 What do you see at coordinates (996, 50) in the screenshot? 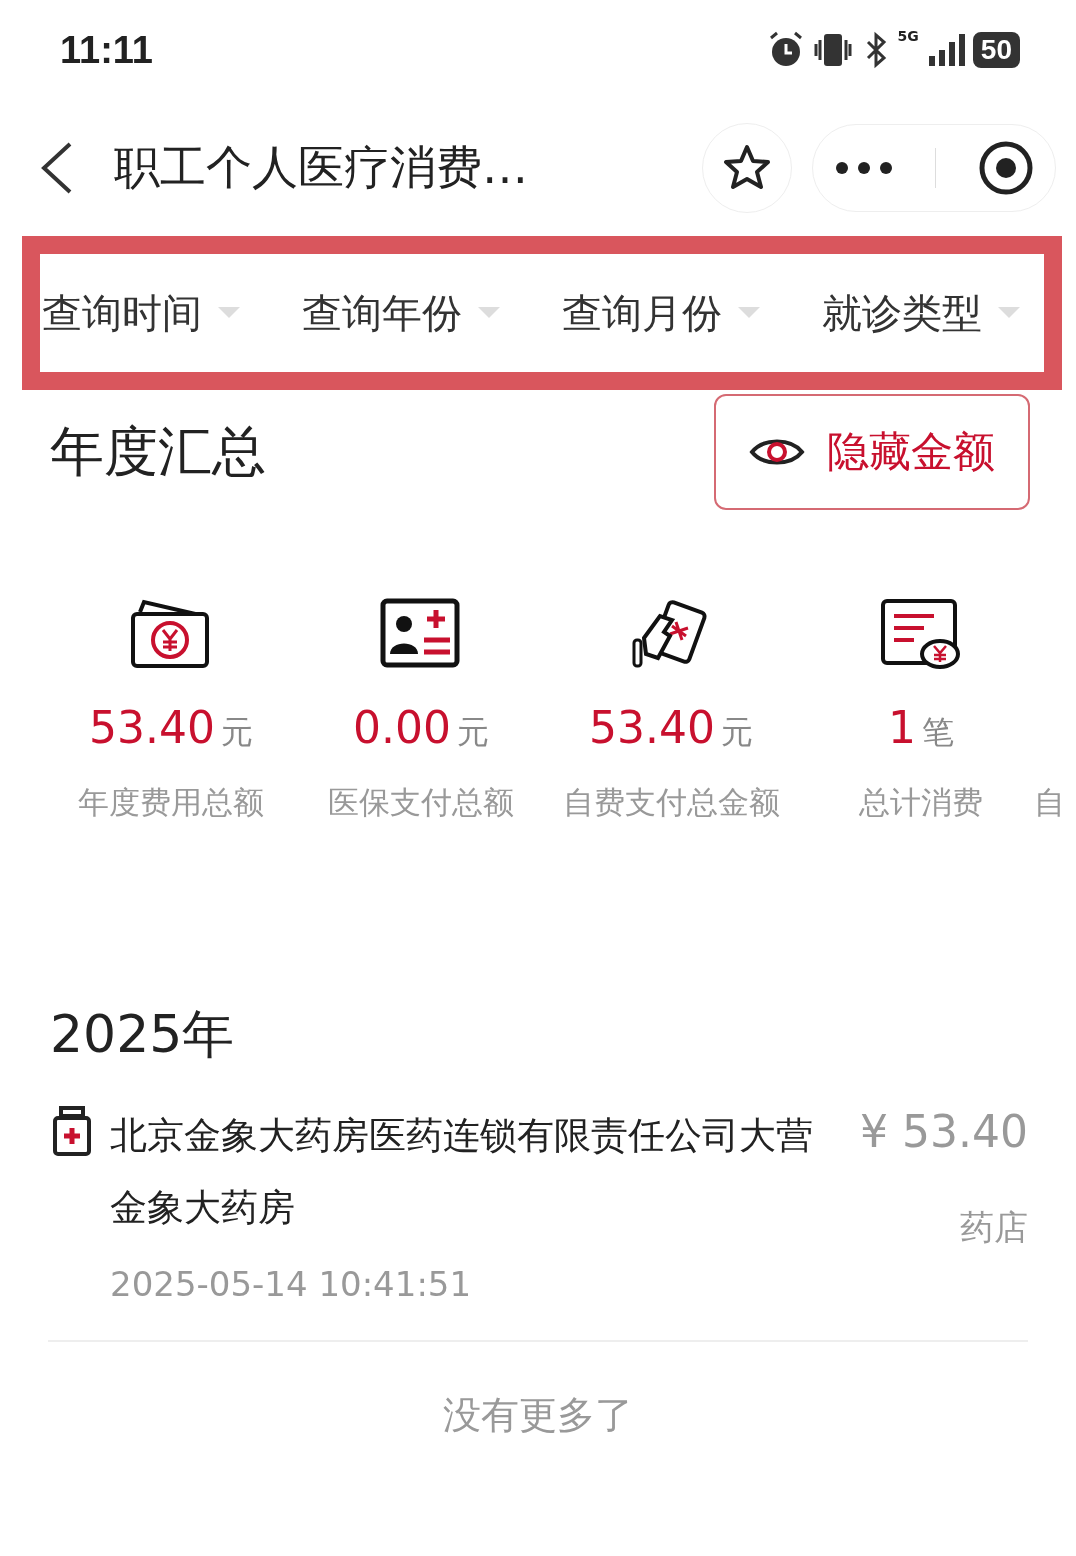
I see `battery-level: 50` at bounding box center [996, 50].